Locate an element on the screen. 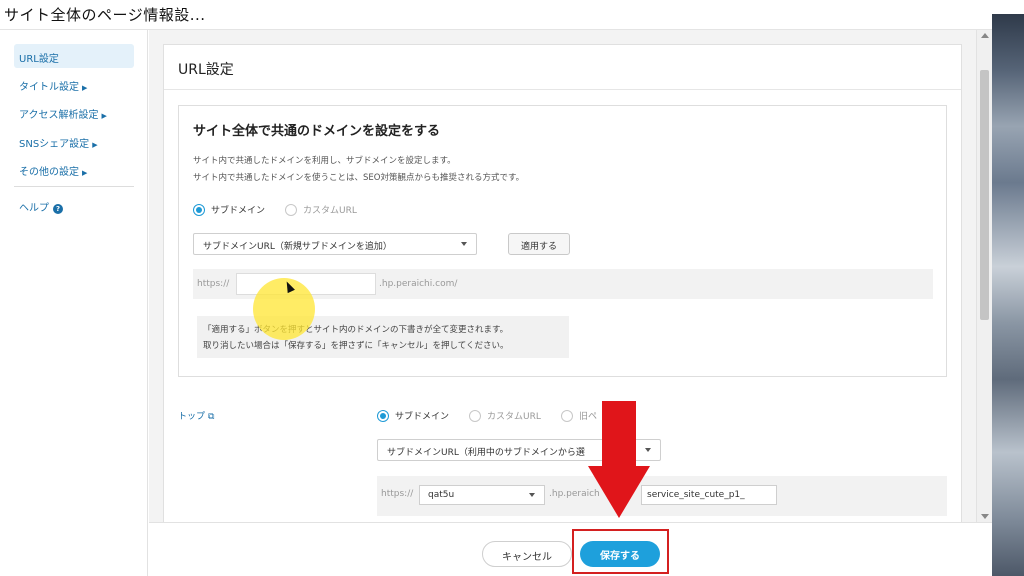 Image resolution: width=1024 pixels, height=576 pixels. background-page-top is located at coordinates (1008, 7).